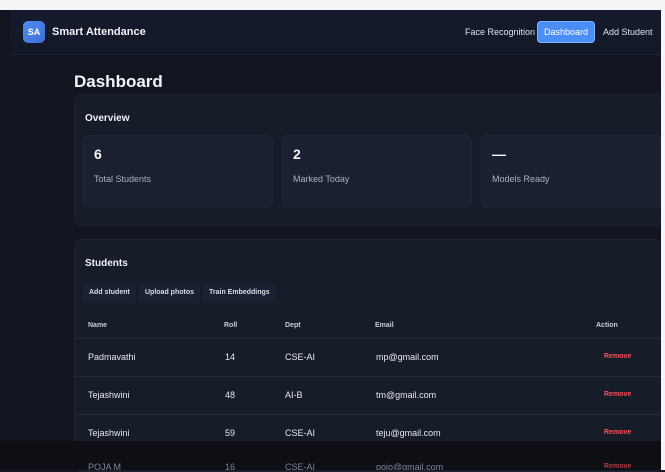  Describe the element at coordinates (118, 82) in the screenshot. I see `page-title: Dashboard` at that location.